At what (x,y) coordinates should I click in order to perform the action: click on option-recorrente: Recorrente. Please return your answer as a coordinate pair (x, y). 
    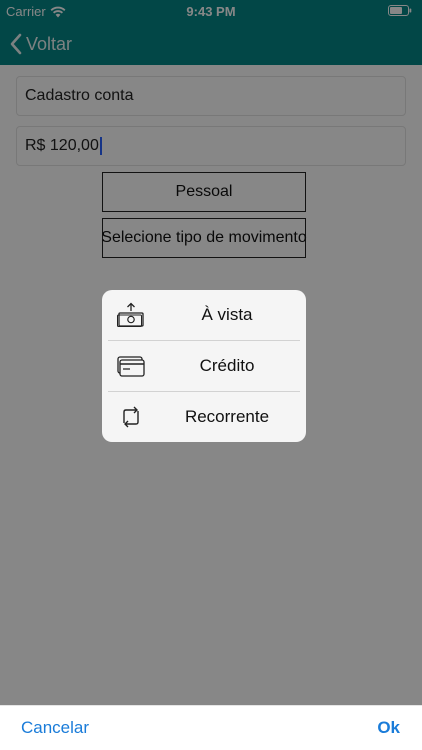
    Looking at the image, I should click on (204, 417).